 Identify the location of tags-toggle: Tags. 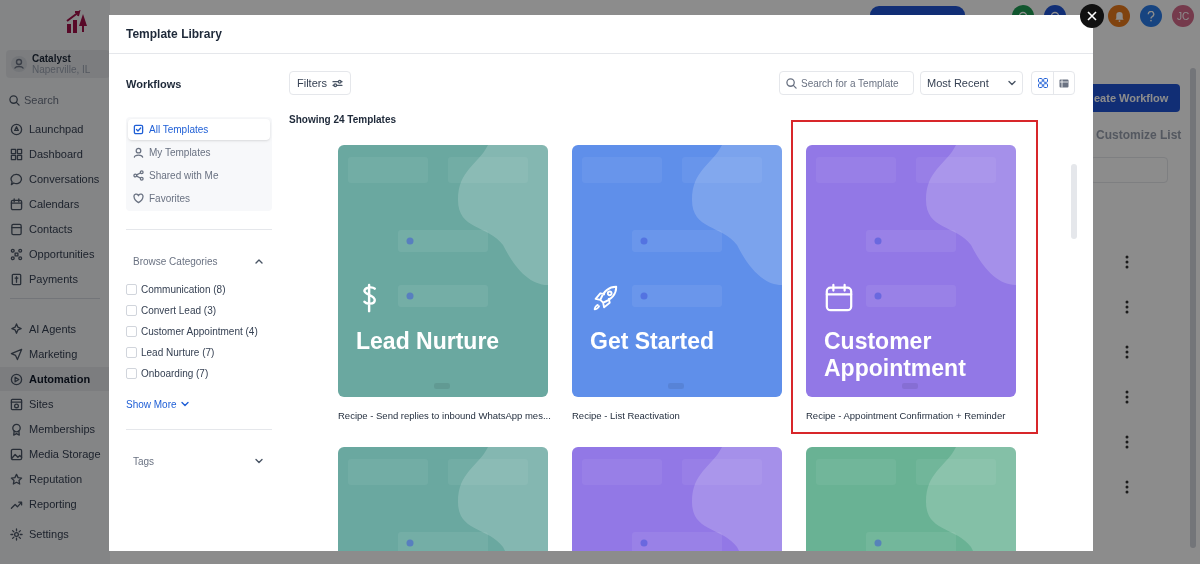
(199, 461).